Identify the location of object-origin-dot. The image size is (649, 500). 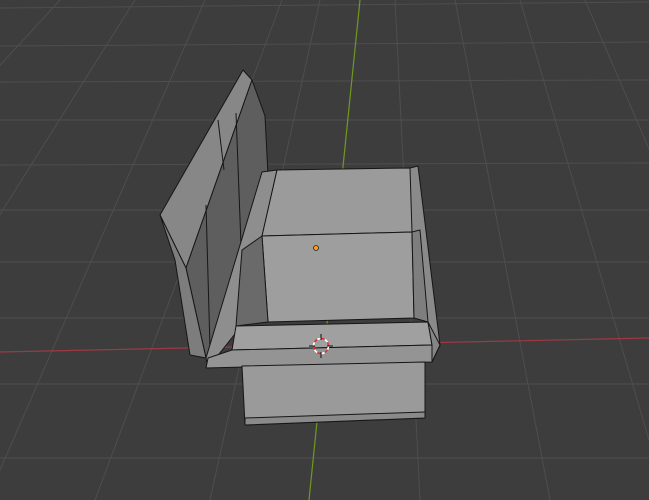
(316, 248).